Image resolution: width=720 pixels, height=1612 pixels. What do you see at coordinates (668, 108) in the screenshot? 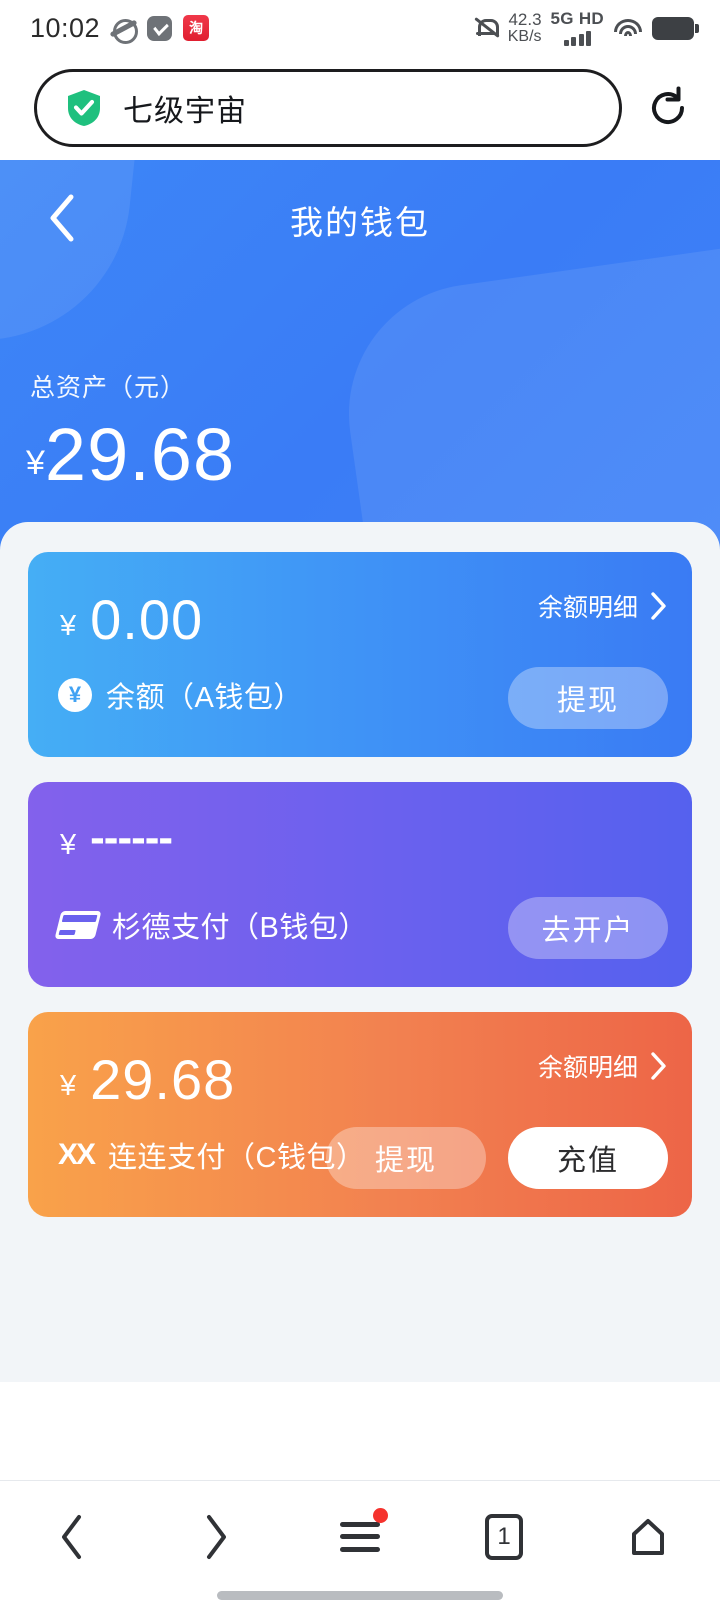
I see `reload-icon` at bounding box center [668, 108].